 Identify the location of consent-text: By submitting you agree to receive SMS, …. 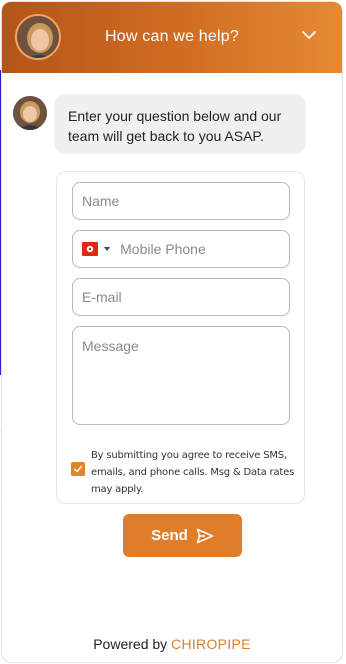
(193, 472).